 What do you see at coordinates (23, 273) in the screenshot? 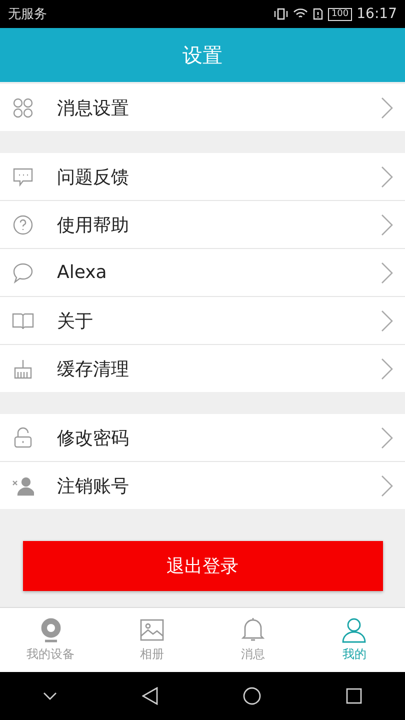
I see `speech-bubble-icon` at bounding box center [23, 273].